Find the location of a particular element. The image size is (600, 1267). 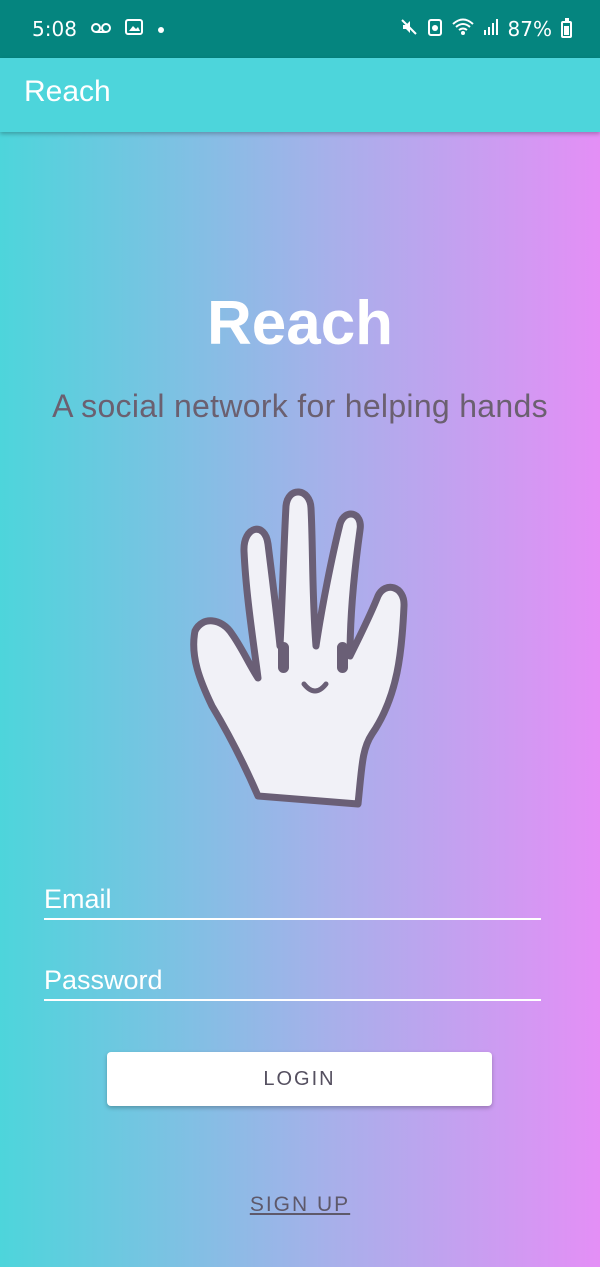

email-field is located at coordinates (292, 900).